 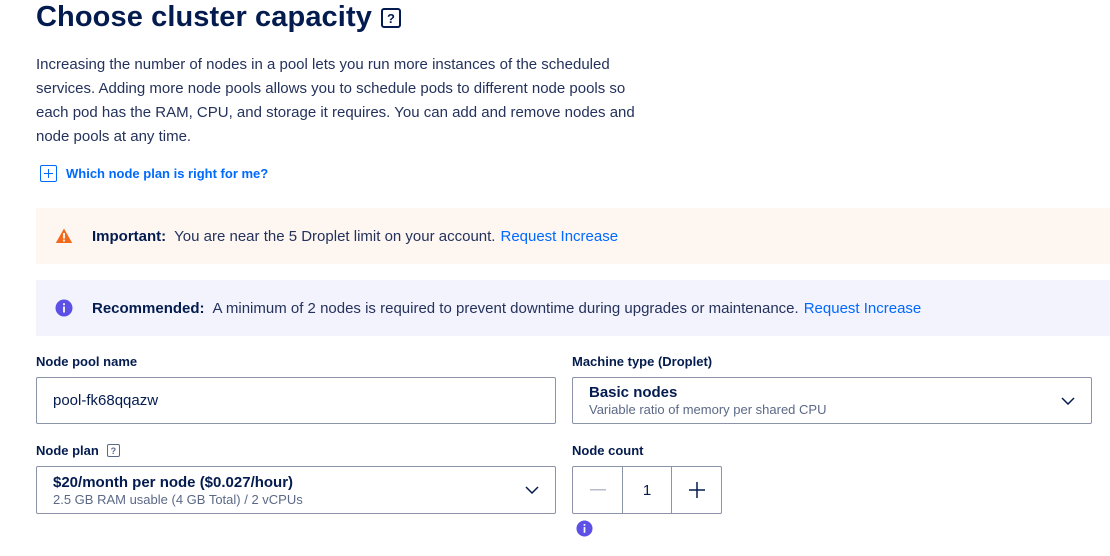 I want to click on page-title: Choose cluster capacity, so click(x=204, y=17).